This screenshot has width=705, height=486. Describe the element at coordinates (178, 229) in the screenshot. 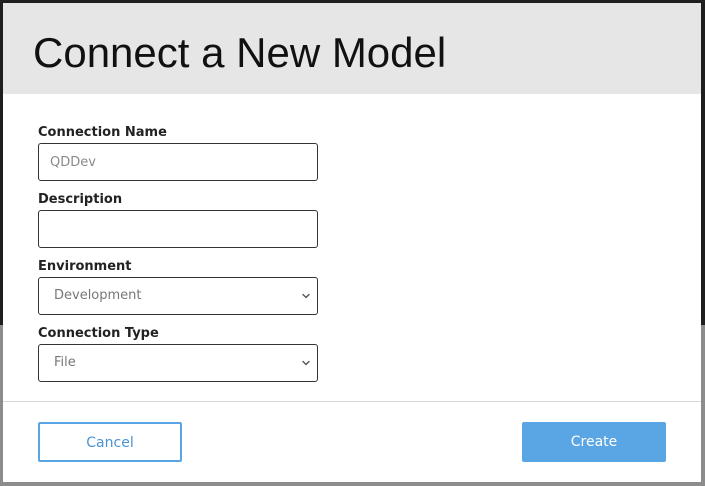

I see `description-input` at that location.